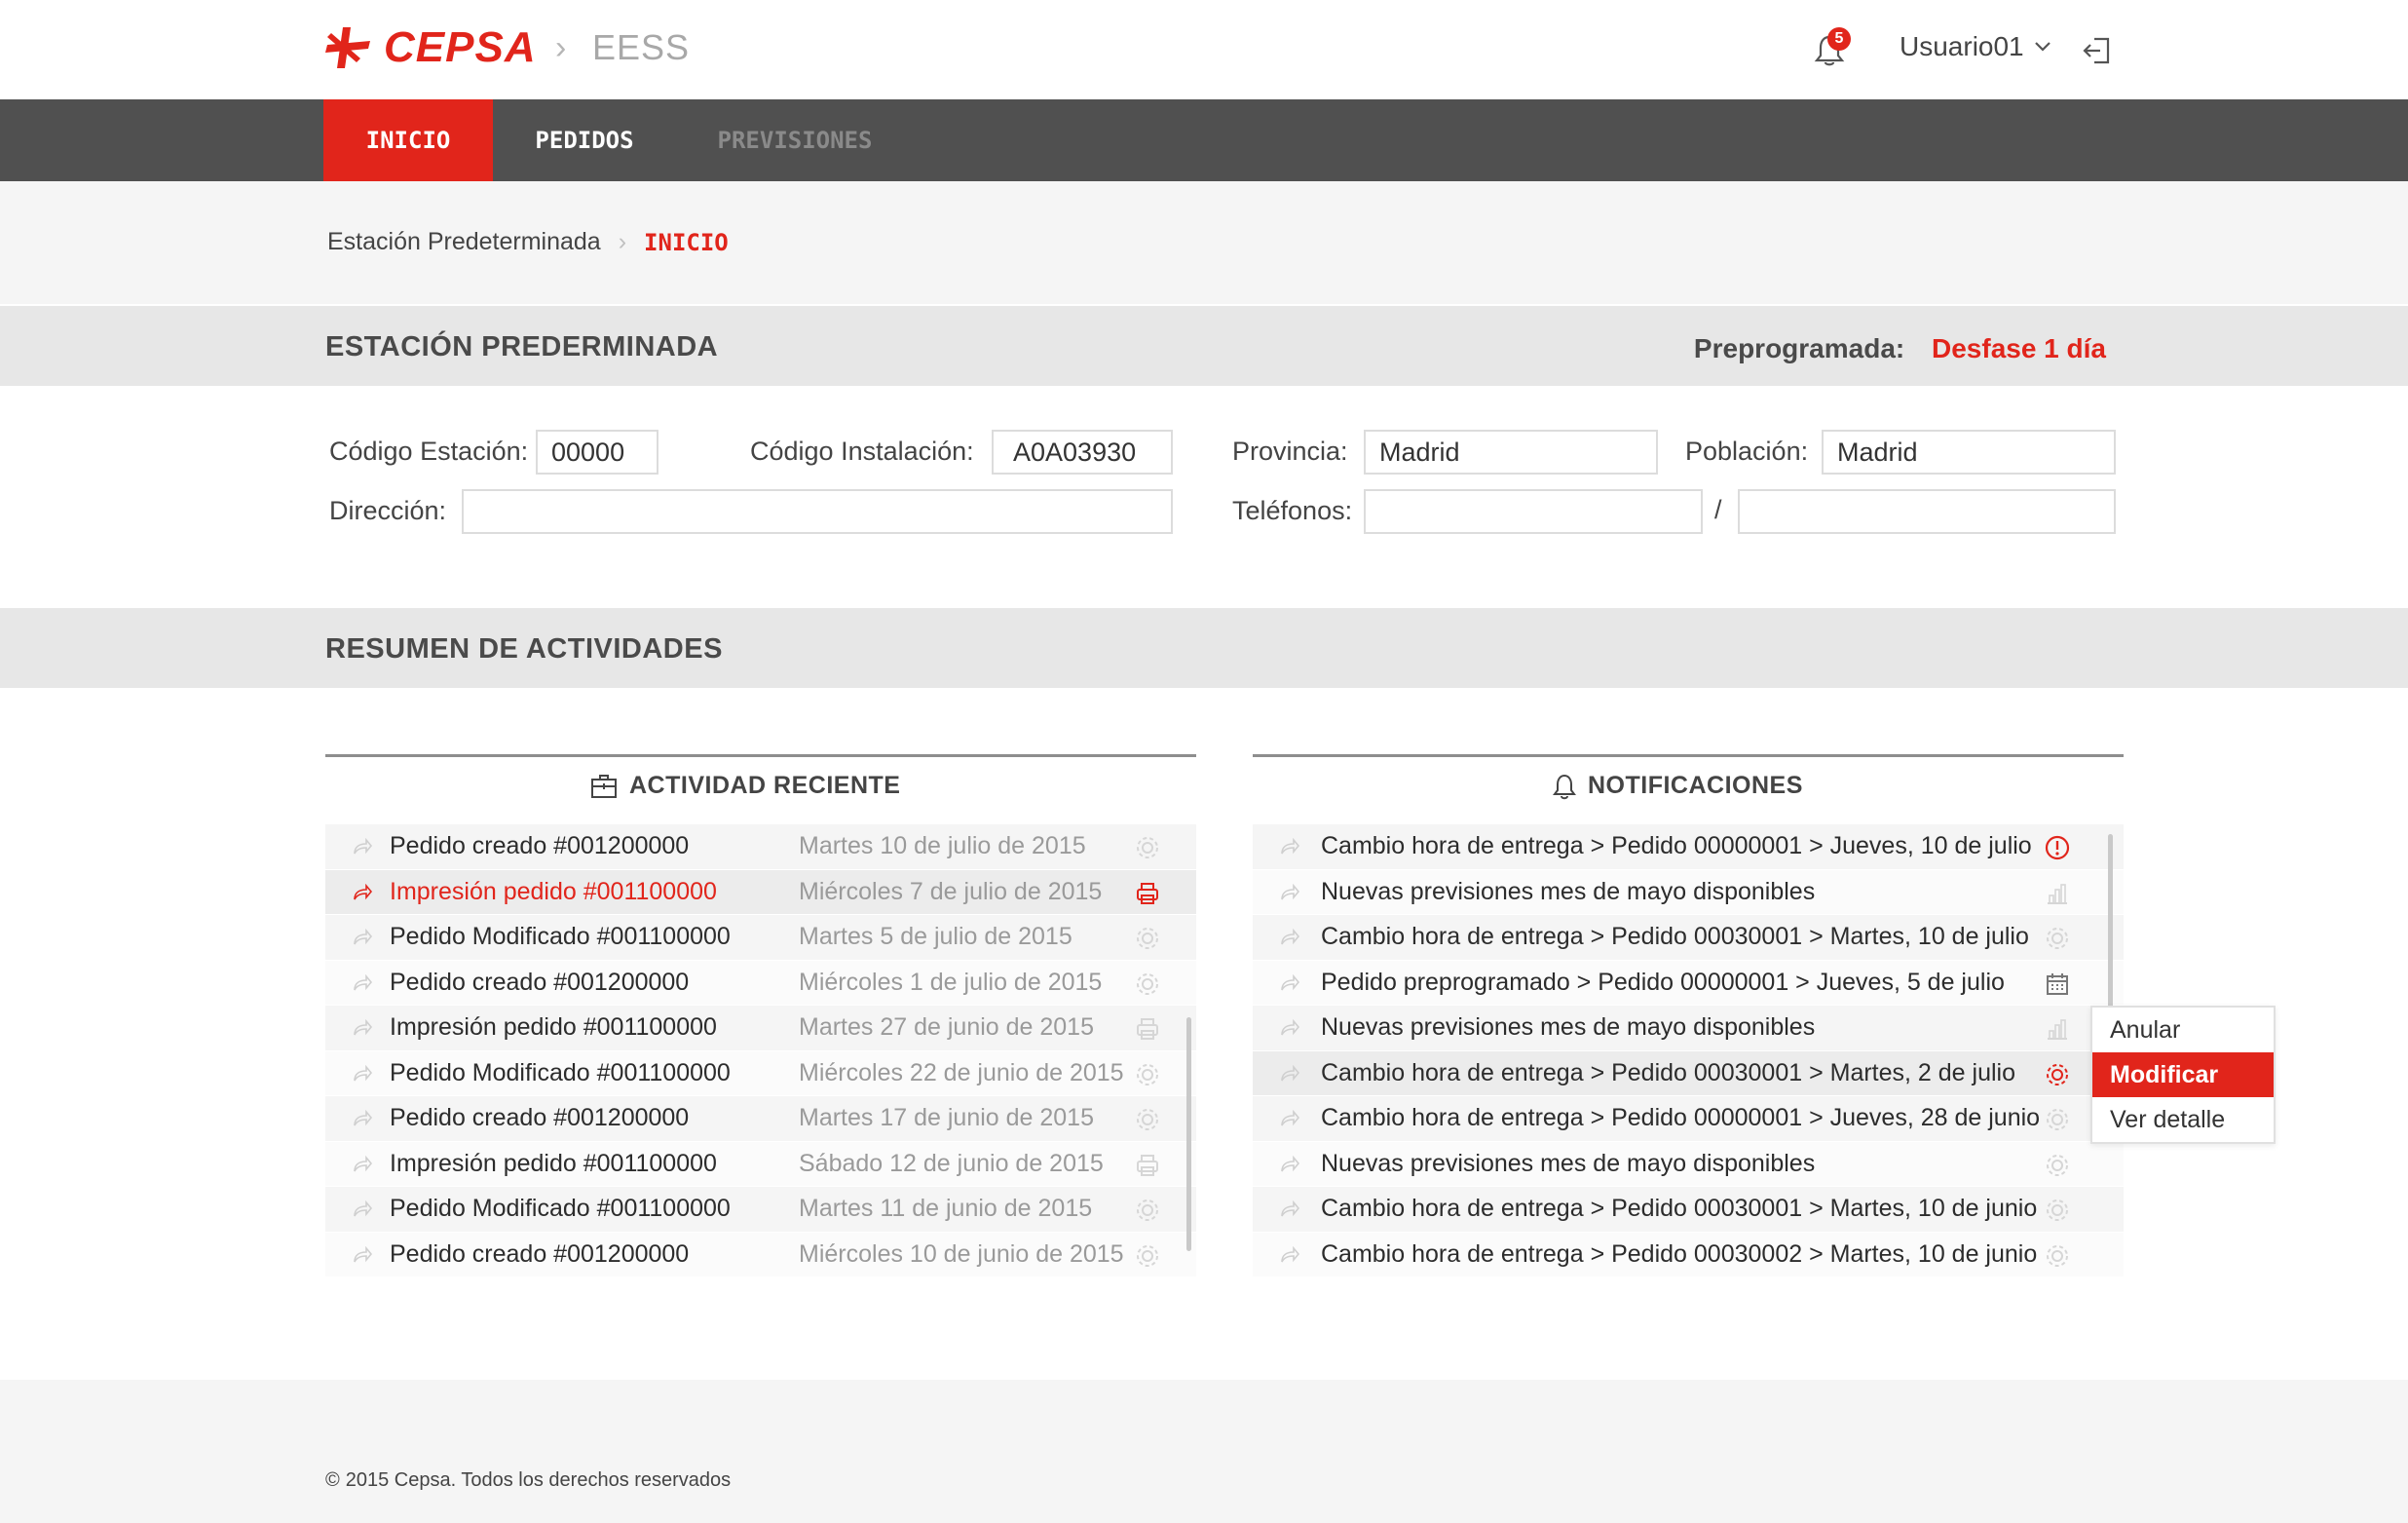 This screenshot has width=2408, height=1523. I want to click on cepsa-logo: CEPSA, so click(429, 47).